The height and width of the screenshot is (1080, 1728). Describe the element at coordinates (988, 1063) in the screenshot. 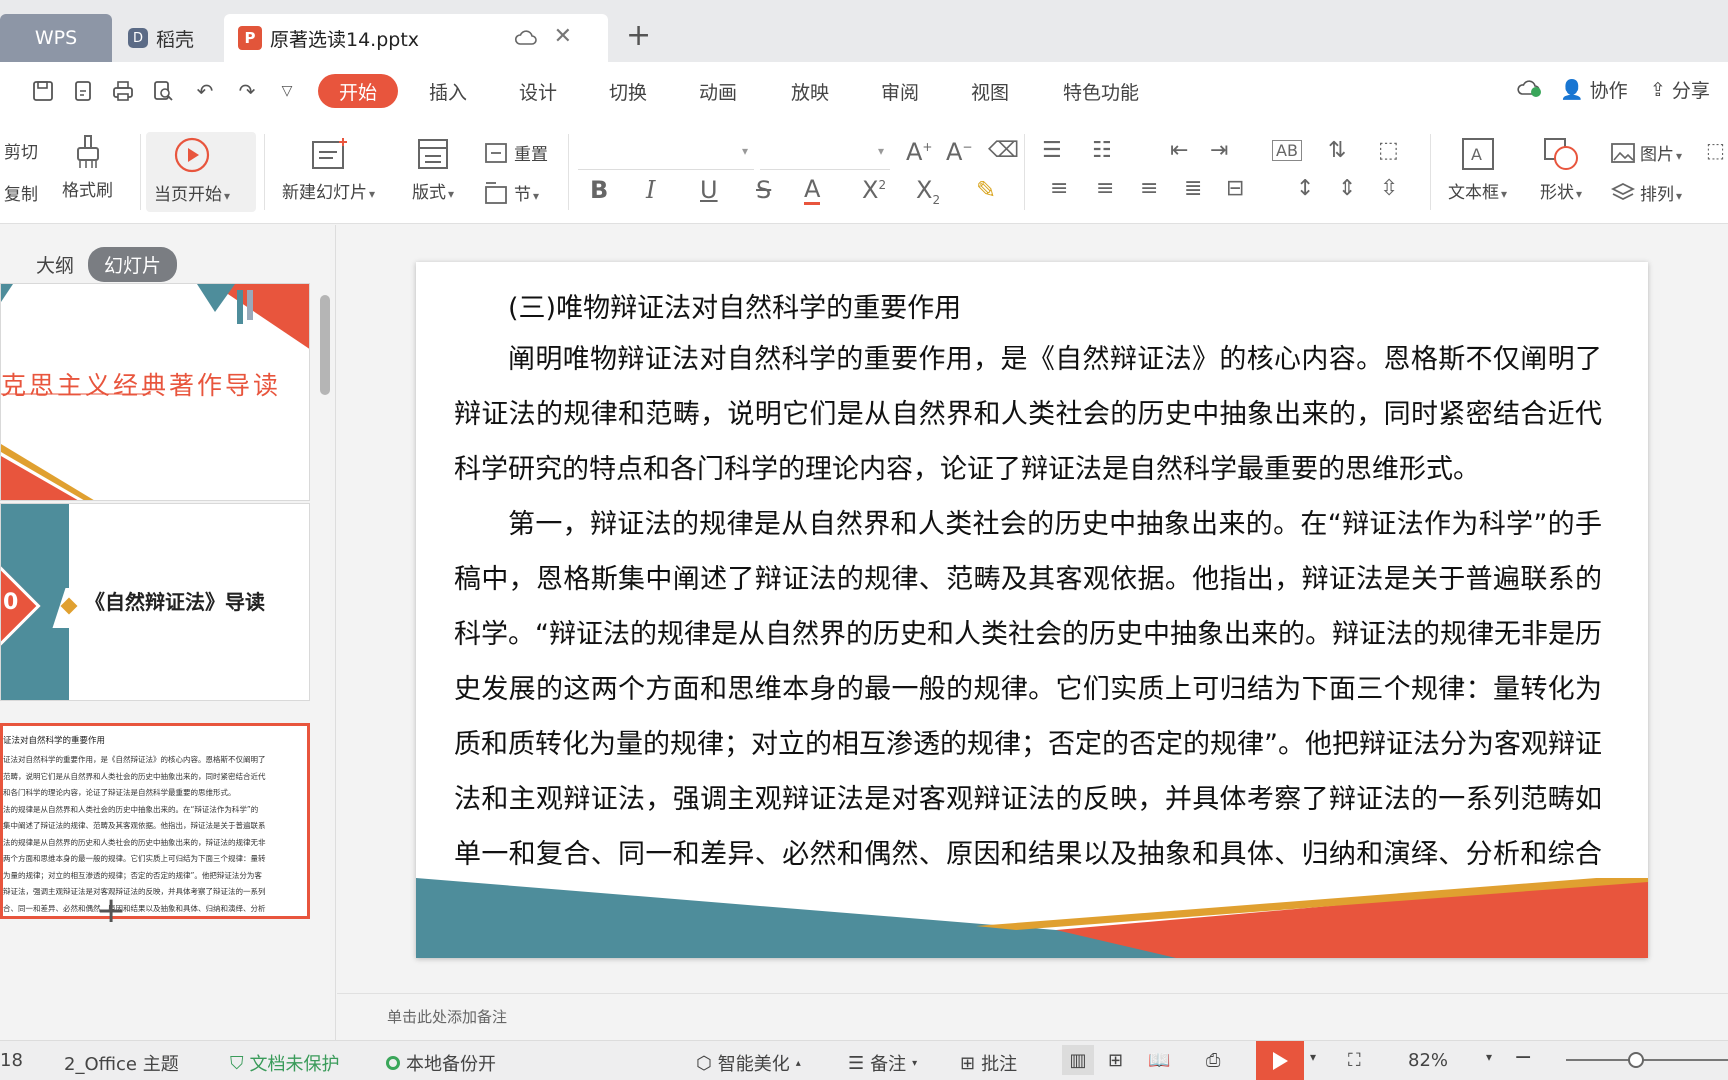

I see `comments-button: ⊞ 批注` at that location.